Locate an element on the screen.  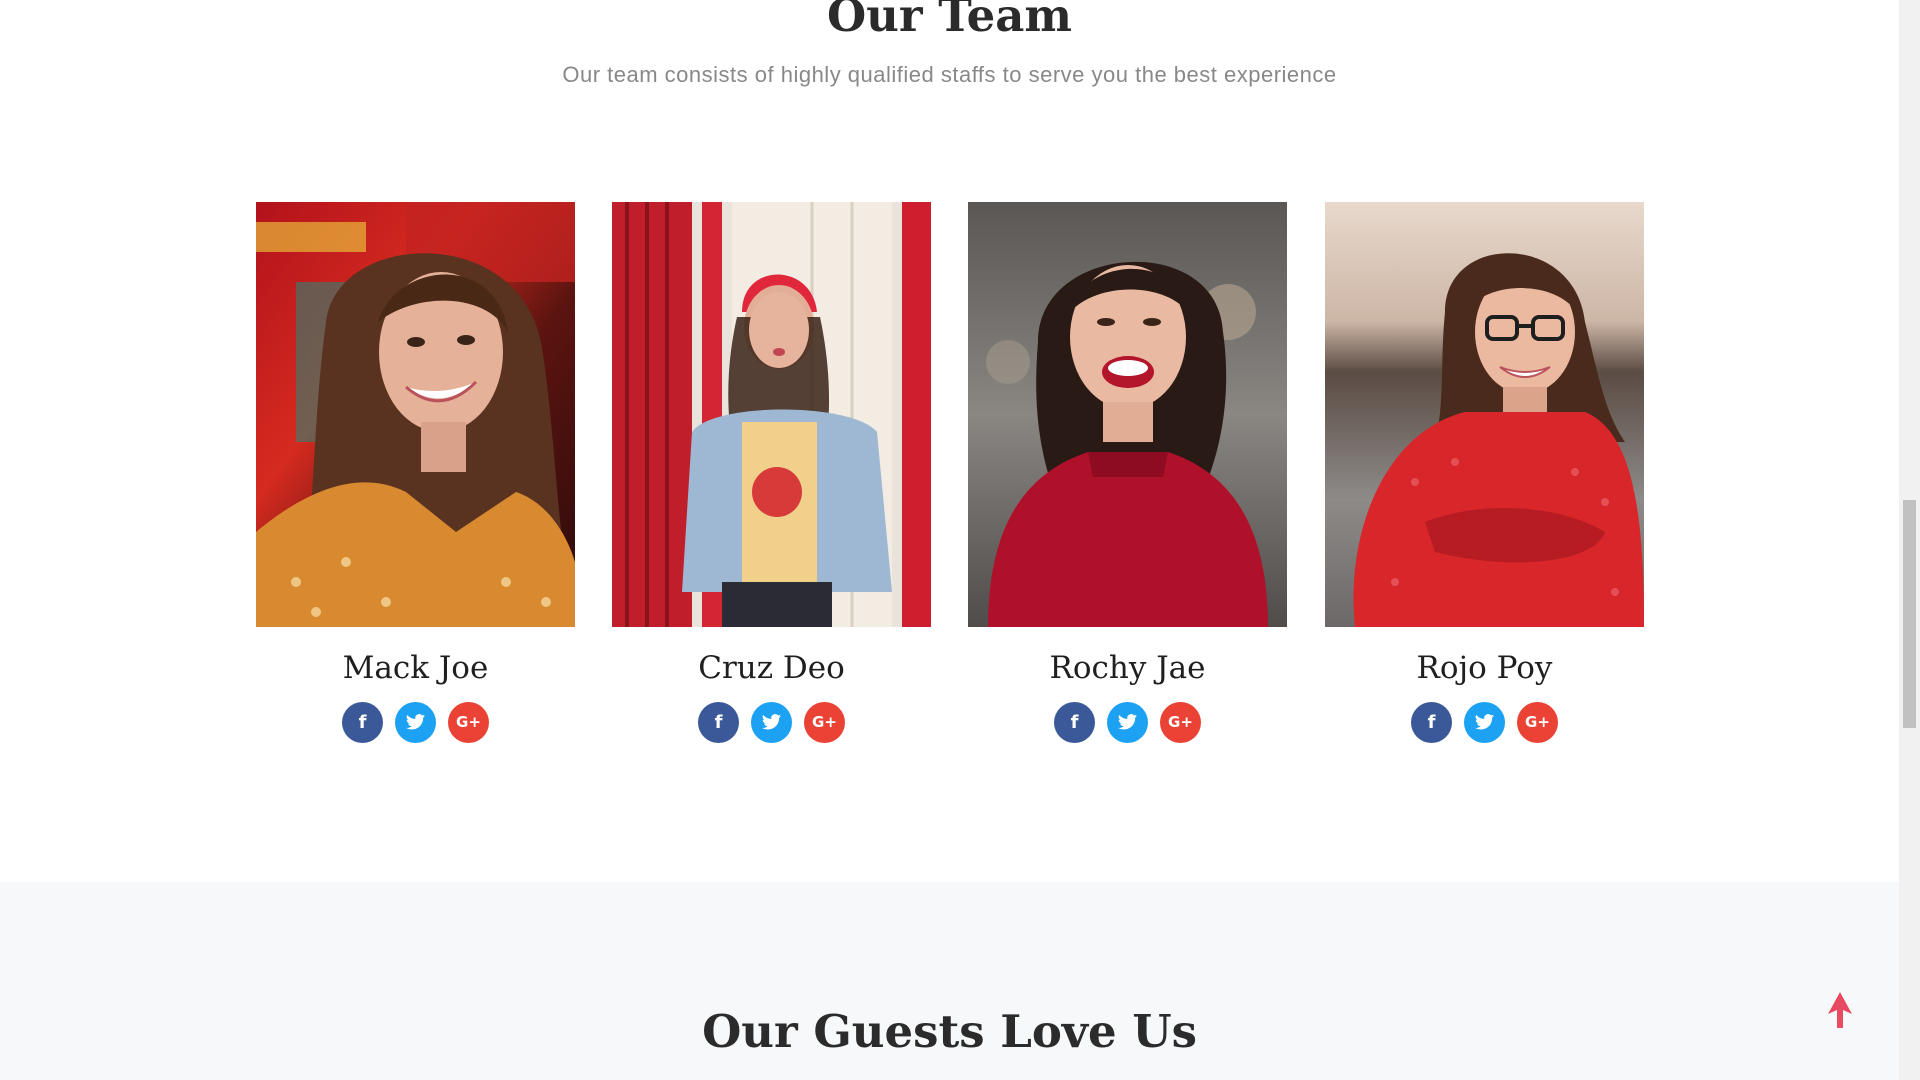
back-to-top-button is located at coordinates (1840, 1010).